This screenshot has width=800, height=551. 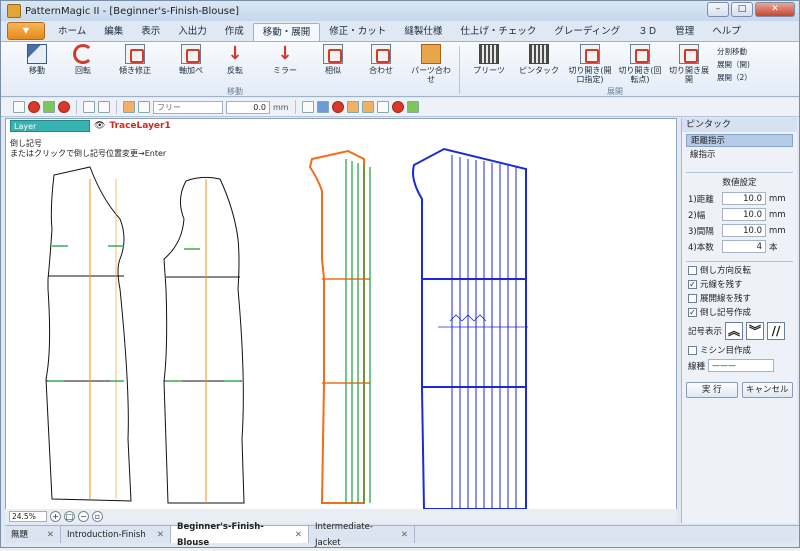 I want to click on select-icon, so click(x=104, y=107).